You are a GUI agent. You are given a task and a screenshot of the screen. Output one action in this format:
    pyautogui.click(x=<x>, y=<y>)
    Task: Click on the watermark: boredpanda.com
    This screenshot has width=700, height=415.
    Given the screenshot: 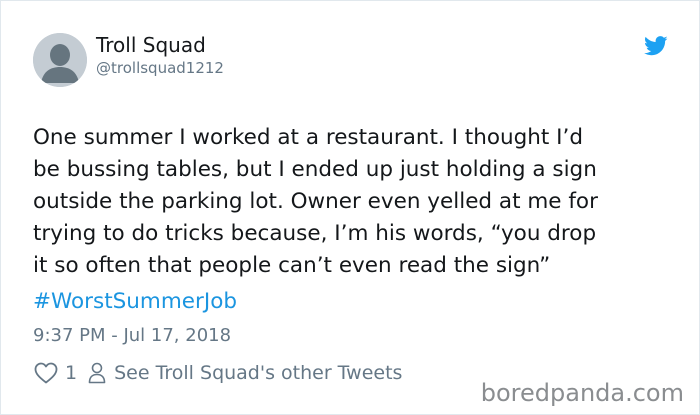 What is the action you would take?
    pyautogui.click(x=582, y=393)
    